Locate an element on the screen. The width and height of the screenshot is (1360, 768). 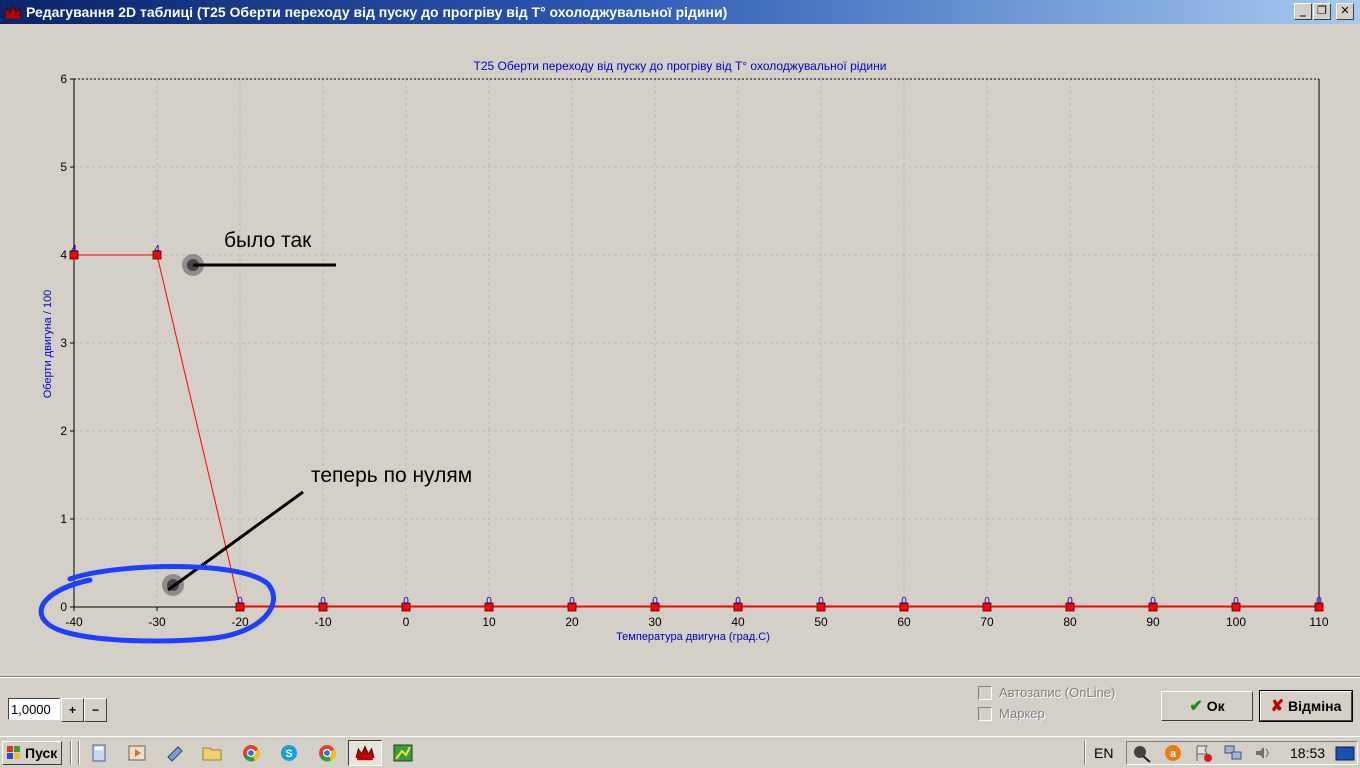
x-tick-label: 80 is located at coordinates (1070, 622).